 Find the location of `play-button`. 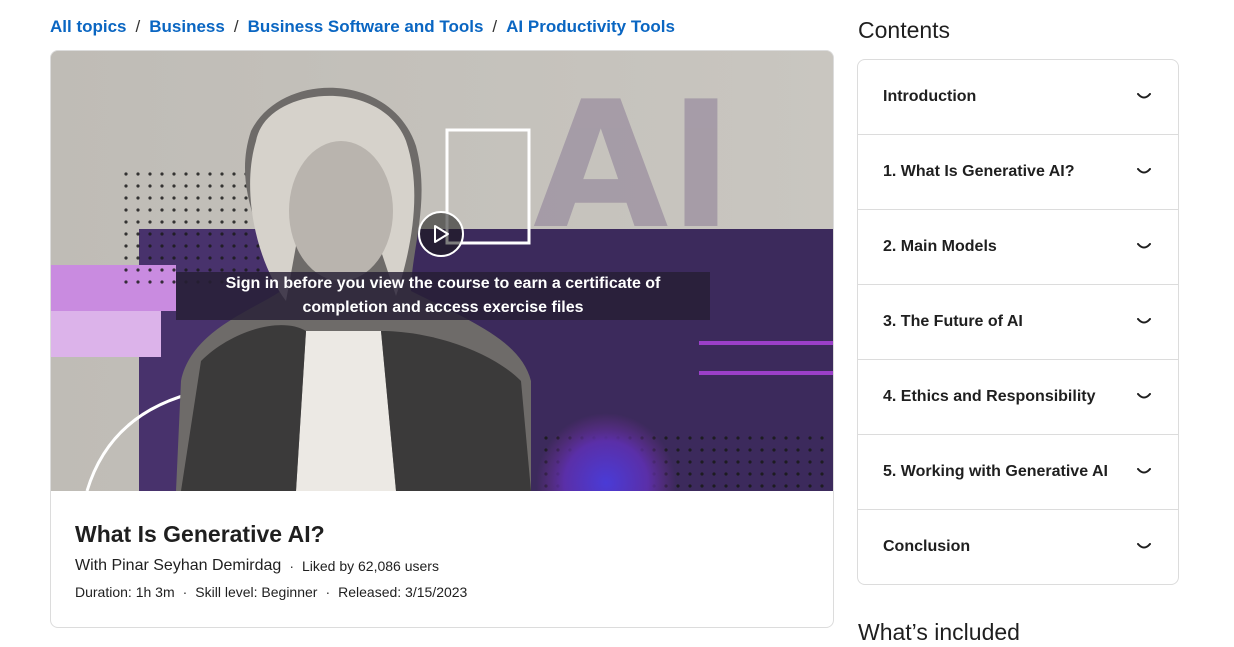

play-button is located at coordinates (441, 234).